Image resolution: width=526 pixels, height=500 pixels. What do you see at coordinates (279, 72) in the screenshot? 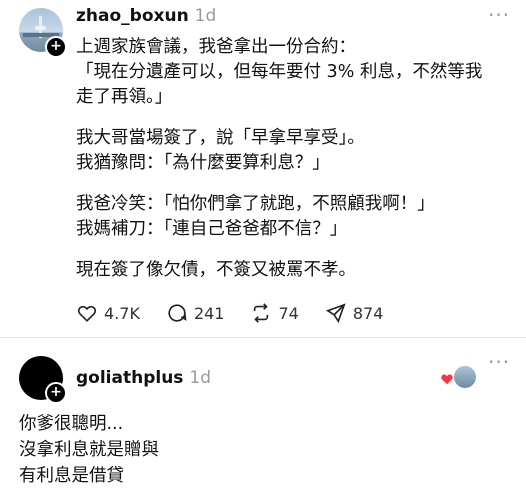
I see `post-line: 「現在分遺產可以，但每年要付 3% 利息，不然等我` at bounding box center [279, 72].